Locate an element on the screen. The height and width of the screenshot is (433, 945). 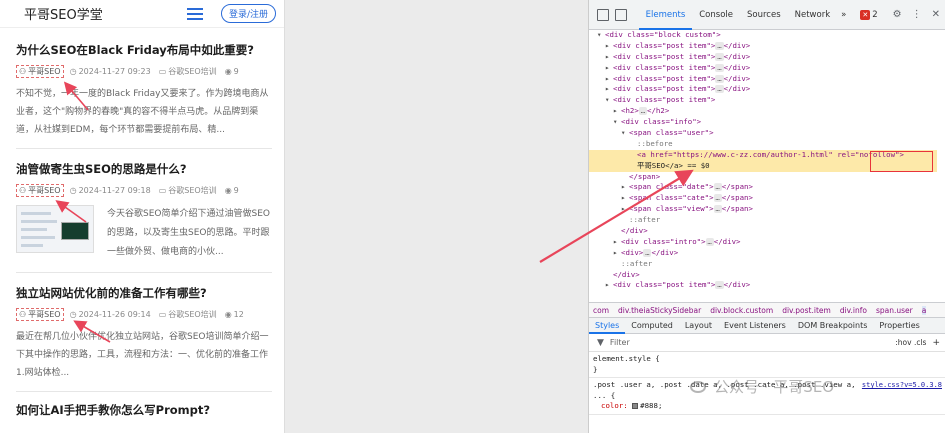
dom-node-markup: <span class="view"> is located at coordinates (671, 209).